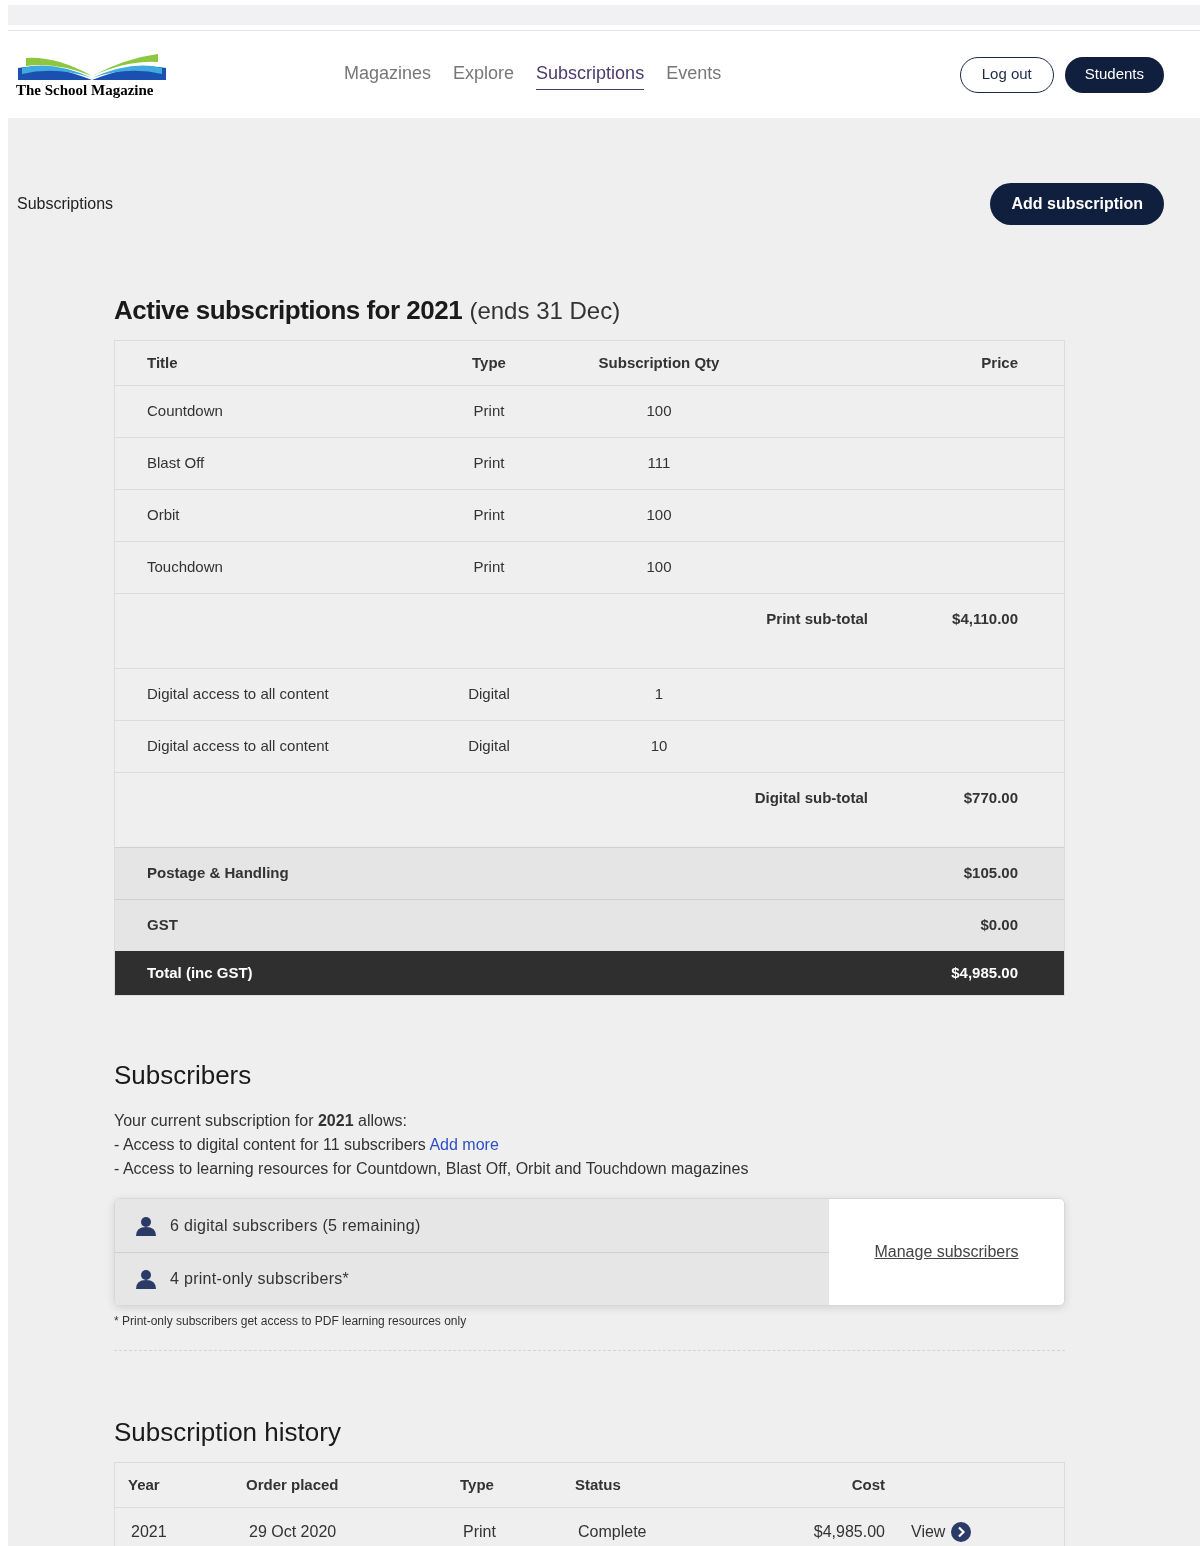 Image resolution: width=1200 pixels, height=1546 pixels. What do you see at coordinates (293, 1531) in the screenshot?
I see `table-cell-text: 29 Oct 2020` at bounding box center [293, 1531].